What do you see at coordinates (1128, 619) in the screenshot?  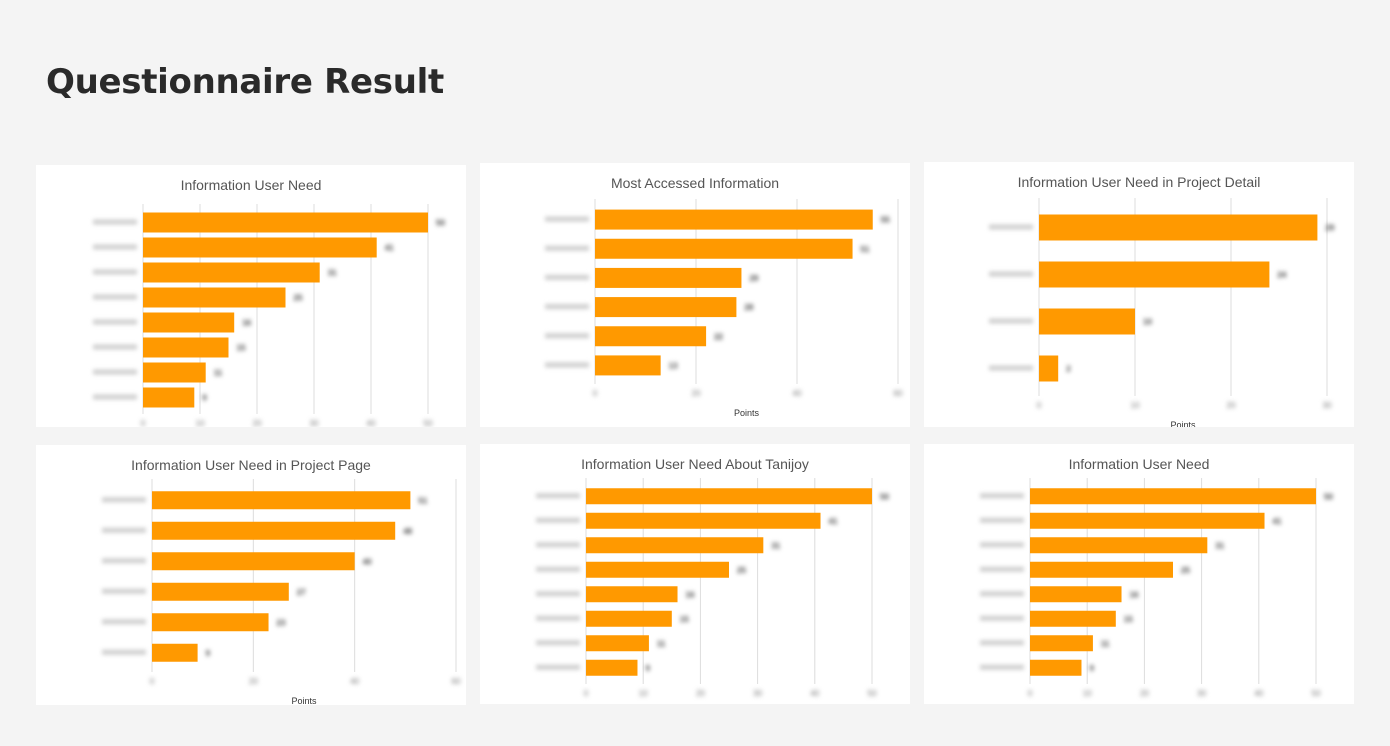 I see `data-label: 15` at bounding box center [1128, 619].